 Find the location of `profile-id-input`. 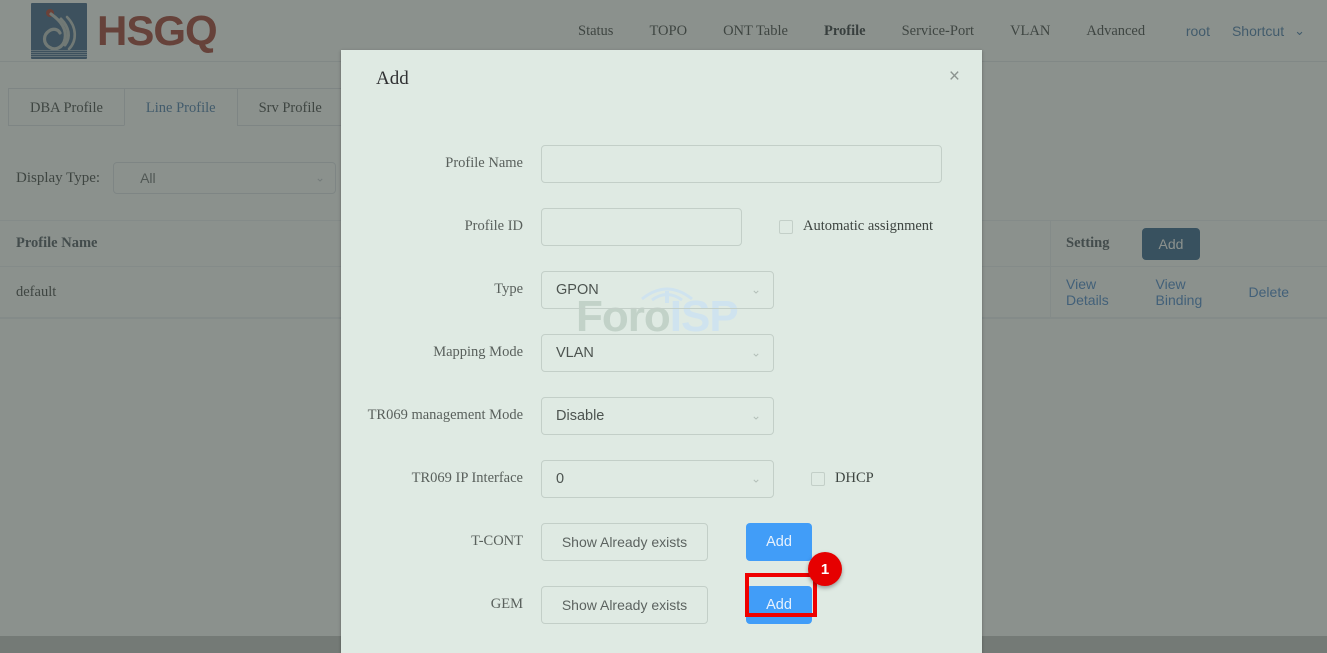

profile-id-input is located at coordinates (641, 226).